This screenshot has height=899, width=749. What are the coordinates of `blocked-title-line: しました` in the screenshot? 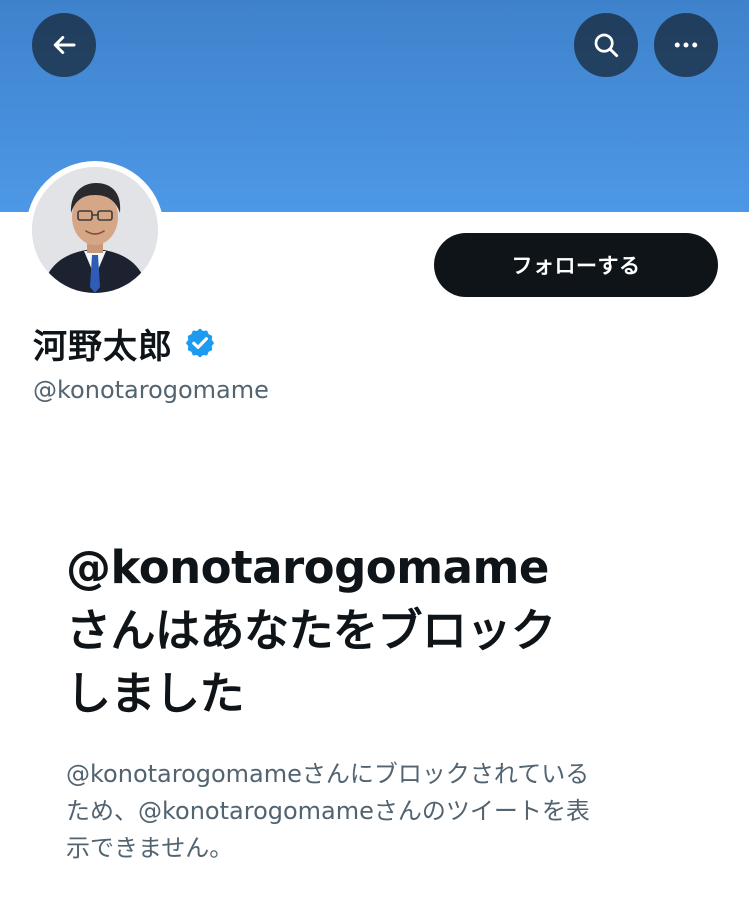 It's located at (155, 693).